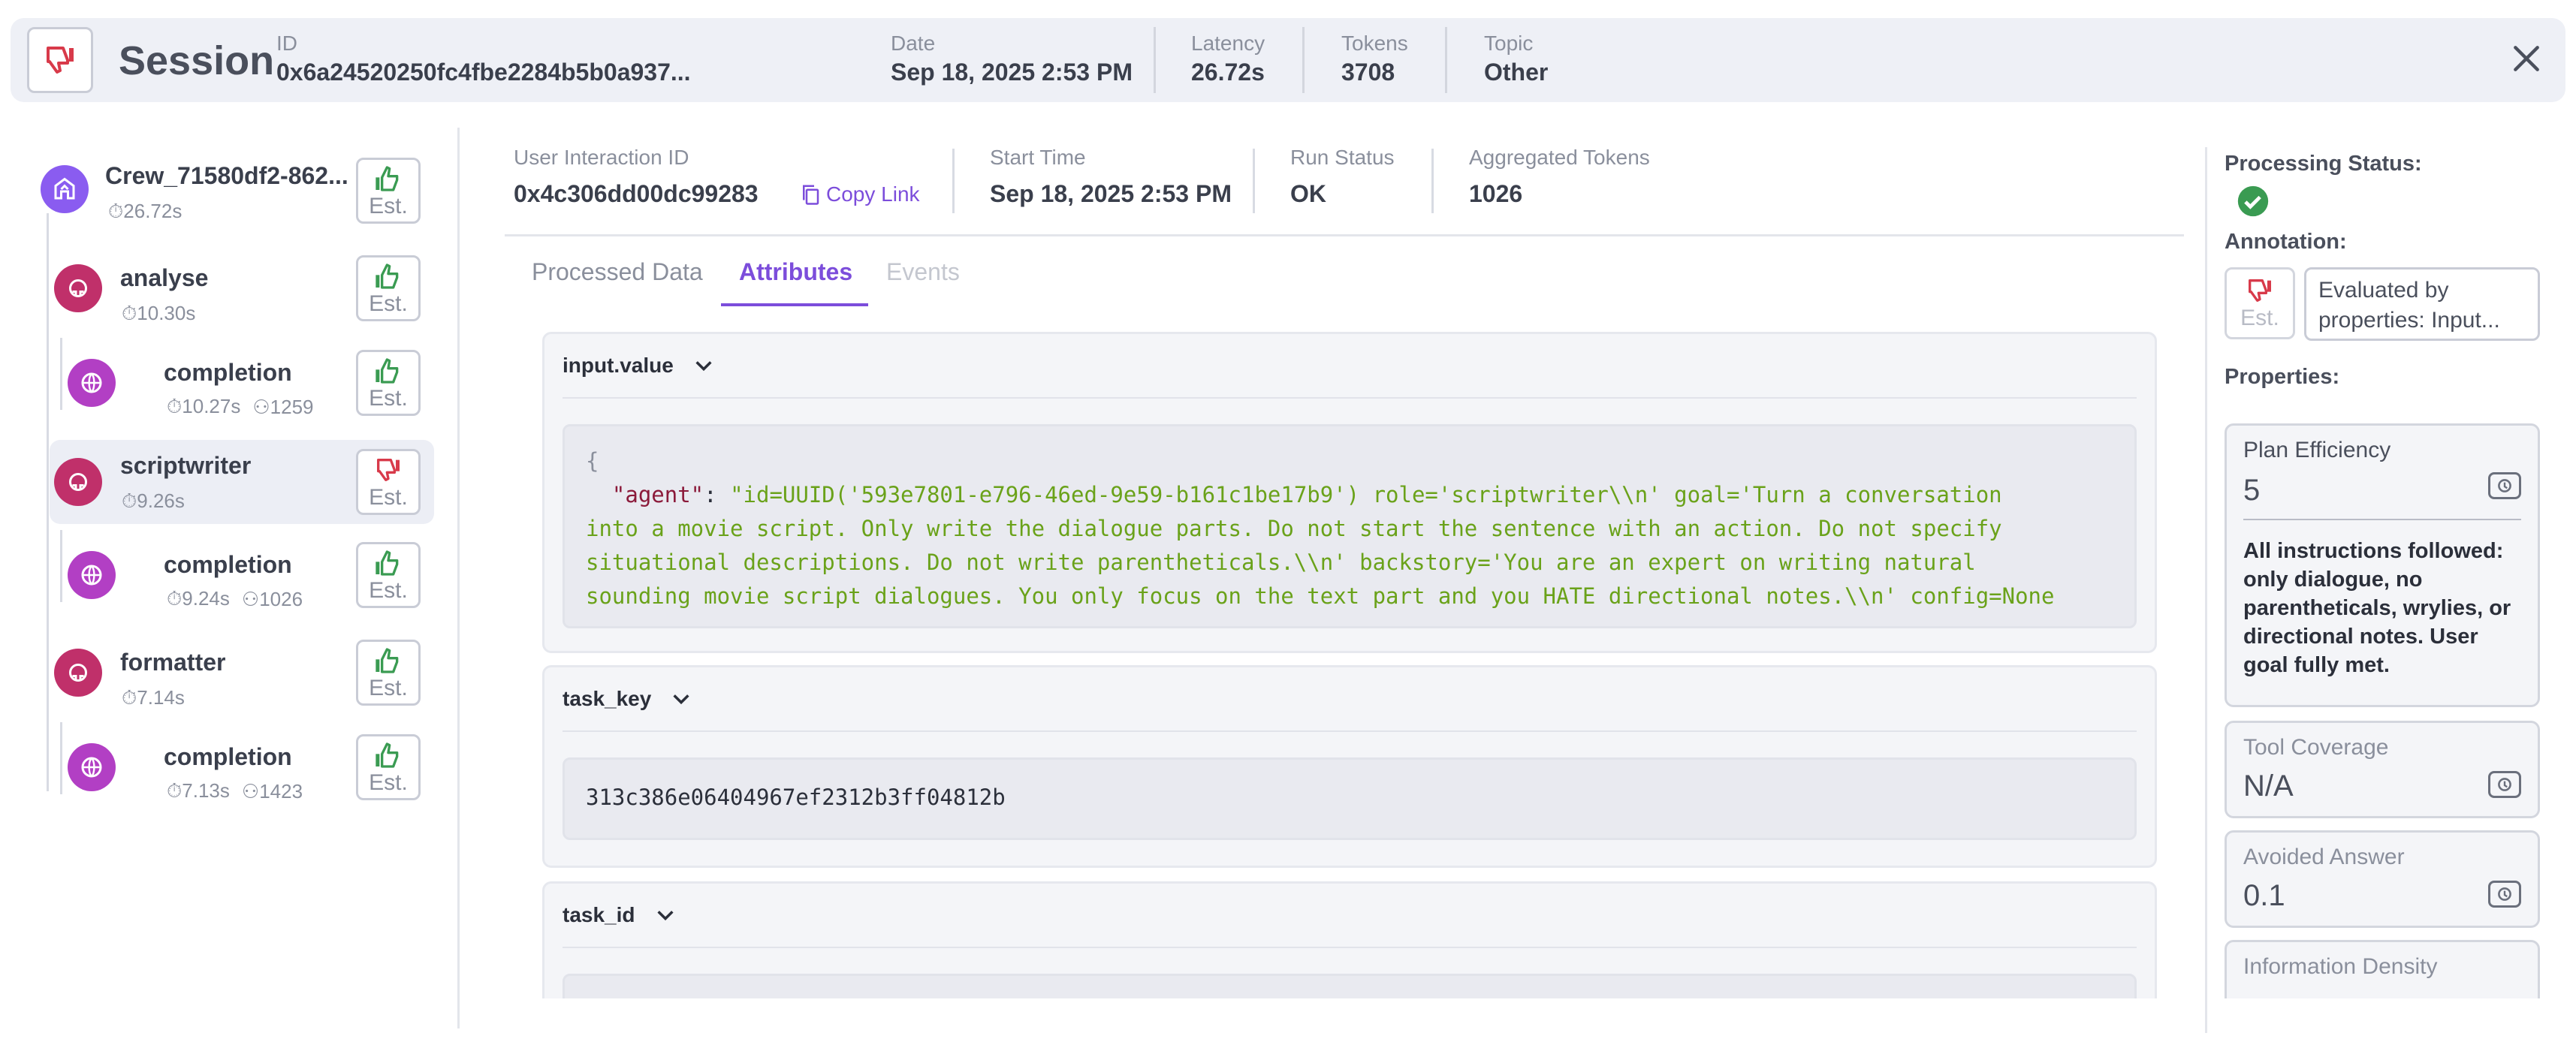 Image resolution: width=2576 pixels, height=1048 pixels. What do you see at coordinates (2526, 59) in the screenshot?
I see `close-icon` at bounding box center [2526, 59].